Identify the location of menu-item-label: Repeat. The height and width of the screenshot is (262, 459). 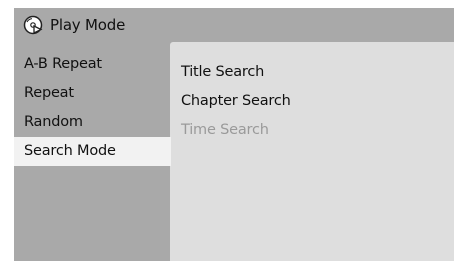
(49, 93).